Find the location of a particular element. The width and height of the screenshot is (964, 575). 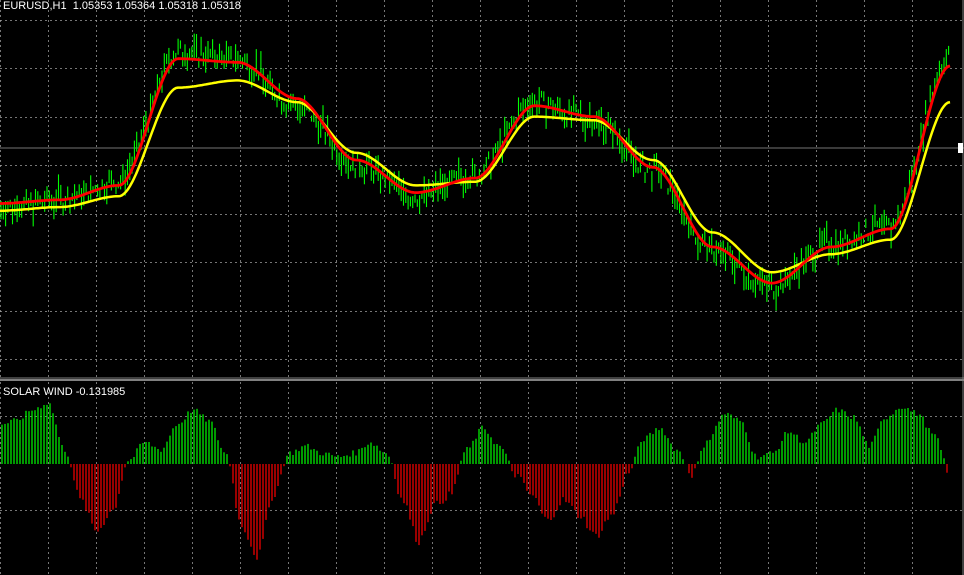

current-price-marker is located at coordinates (960, 148).